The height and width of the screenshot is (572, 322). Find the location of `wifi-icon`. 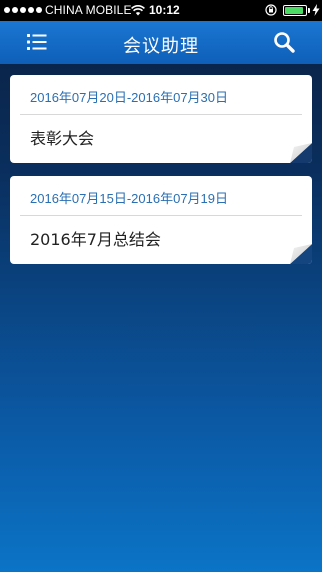

wifi-icon is located at coordinates (138, 10).